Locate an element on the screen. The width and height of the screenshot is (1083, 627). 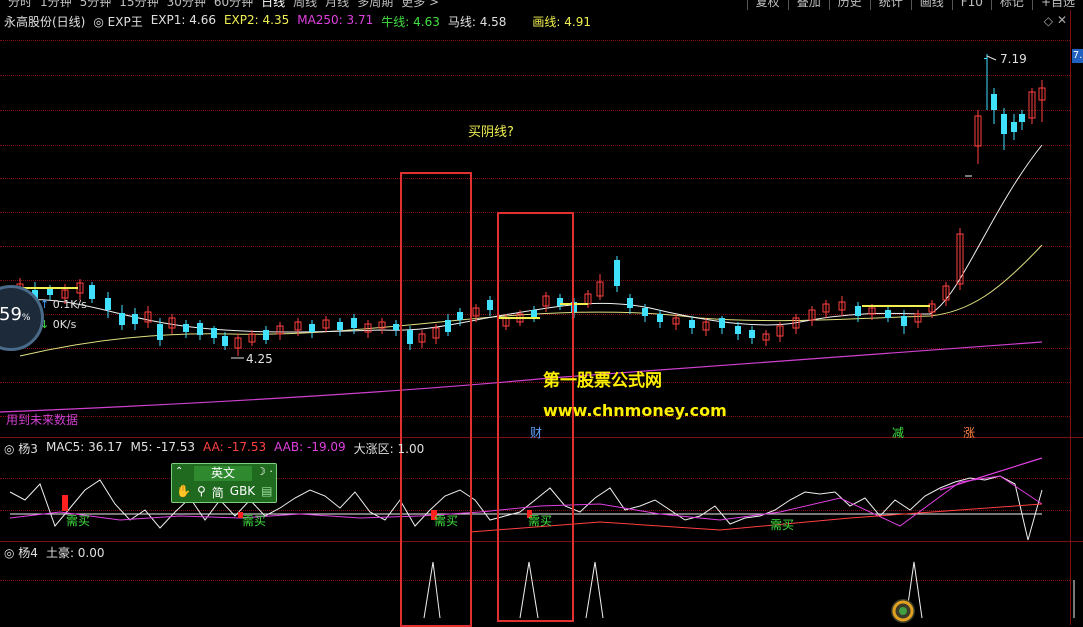
watermark-url: www.chnmoney.com is located at coordinates (635, 410).